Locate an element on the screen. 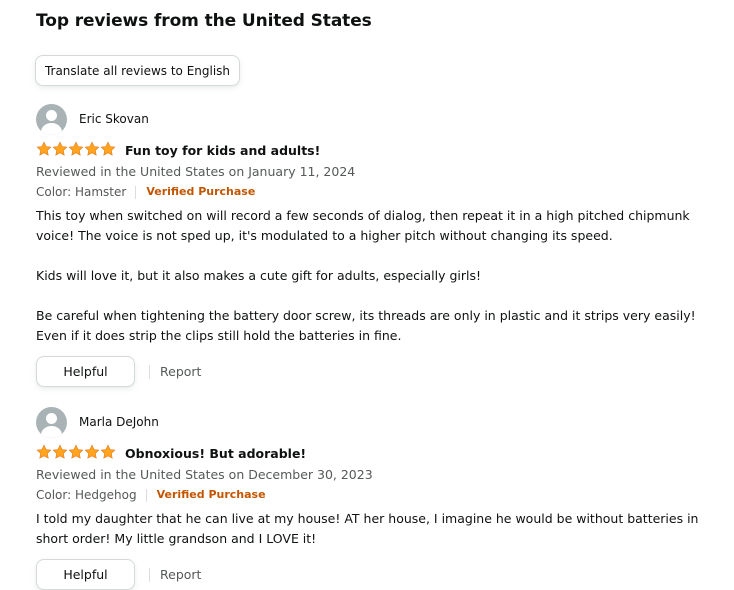 This screenshot has height=590, width=734. reviewer-name: Marla DeJohn is located at coordinates (119, 422).